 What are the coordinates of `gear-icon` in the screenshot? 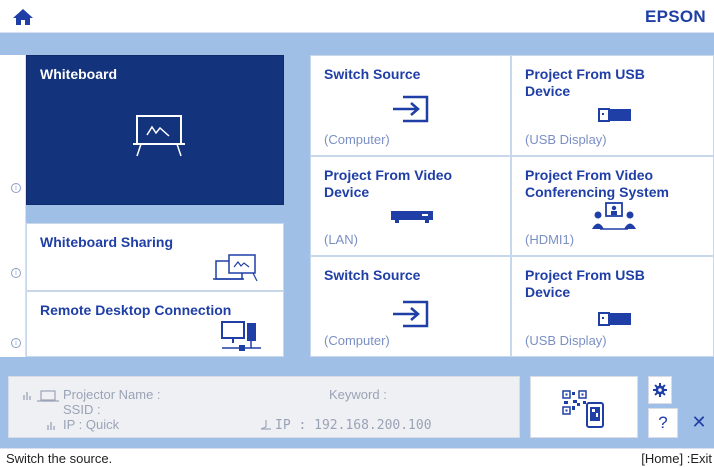 It's located at (660, 390).